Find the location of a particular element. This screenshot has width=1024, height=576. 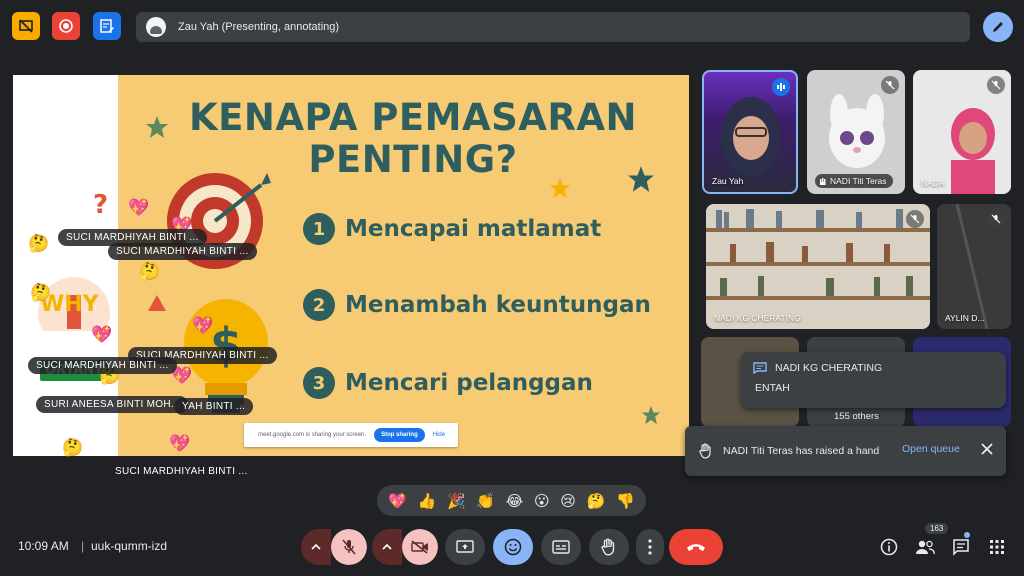

clock: 10:09 AM is located at coordinates (43, 546).